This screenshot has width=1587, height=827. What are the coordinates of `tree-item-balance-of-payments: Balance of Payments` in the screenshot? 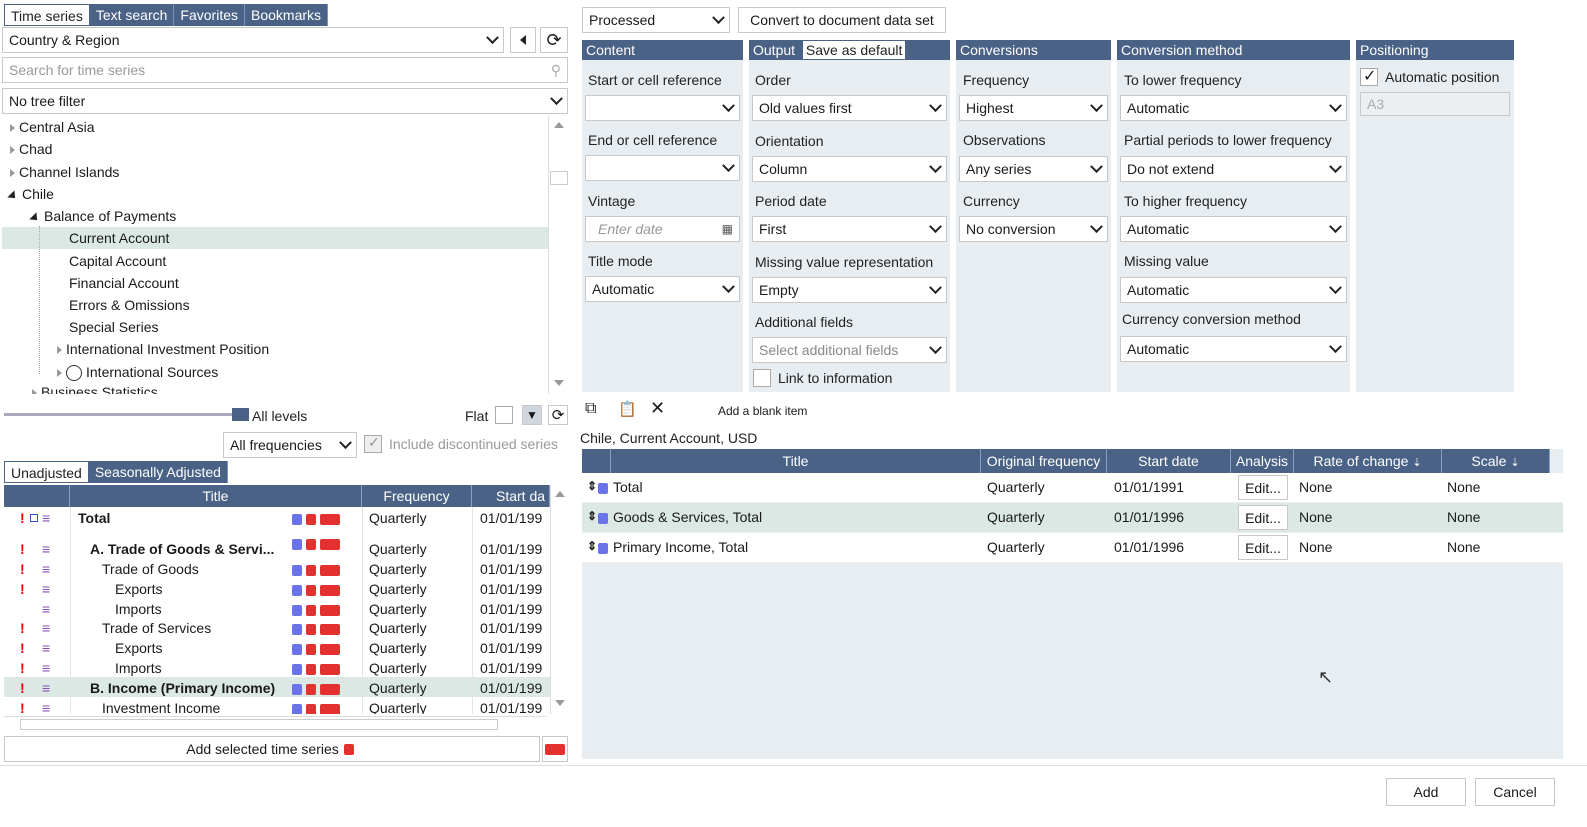 It's located at (102, 216).